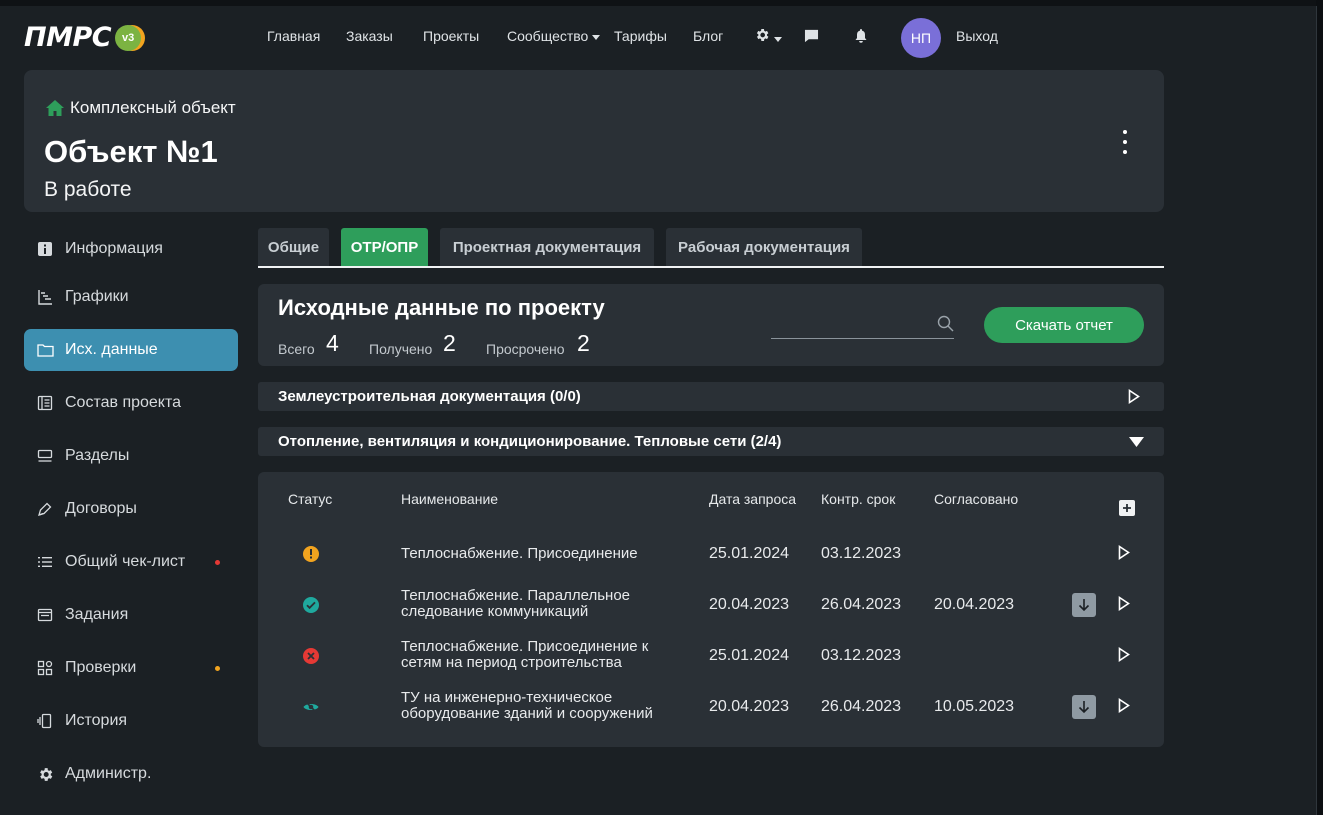 This screenshot has width=1323, height=815. What do you see at coordinates (547, 247) in the screenshot?
I see `tab-project-docs: Проектная документация` at bounding box center [547, 247].